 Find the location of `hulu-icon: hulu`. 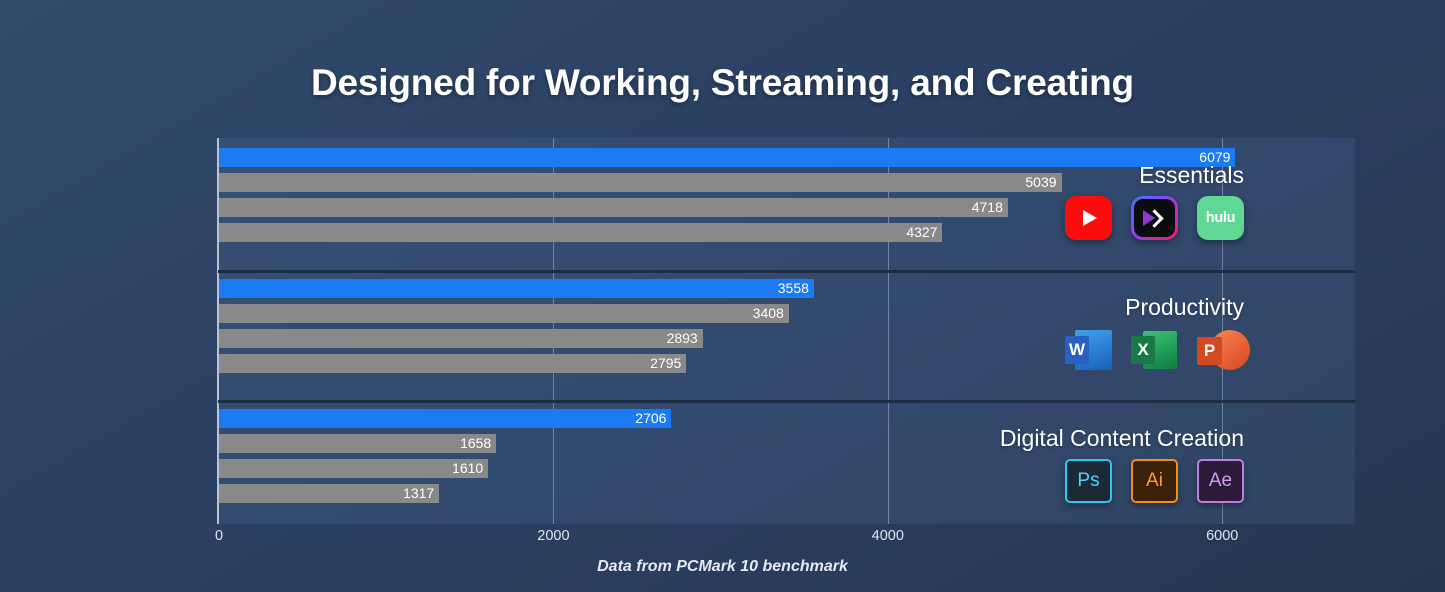

hulu-icon: hulu is located at coordinates (1220, 218).